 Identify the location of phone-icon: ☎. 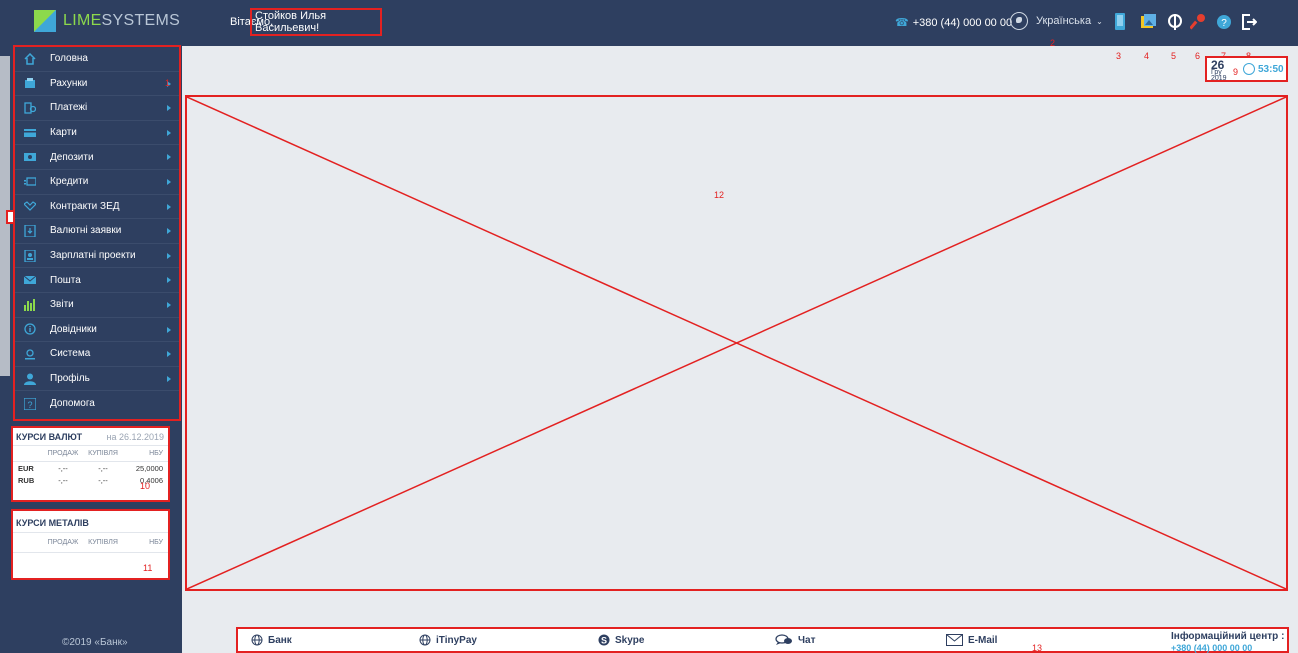
(902, 23).